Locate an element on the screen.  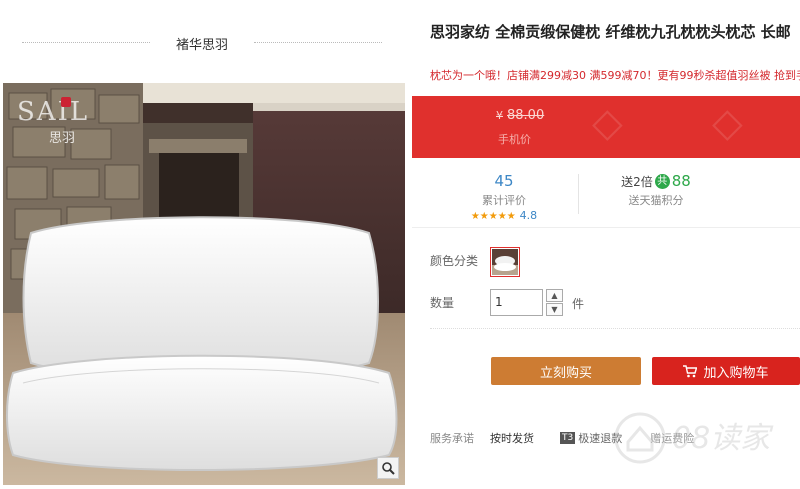
review-count: 45 is located at coordinates (504, 181).